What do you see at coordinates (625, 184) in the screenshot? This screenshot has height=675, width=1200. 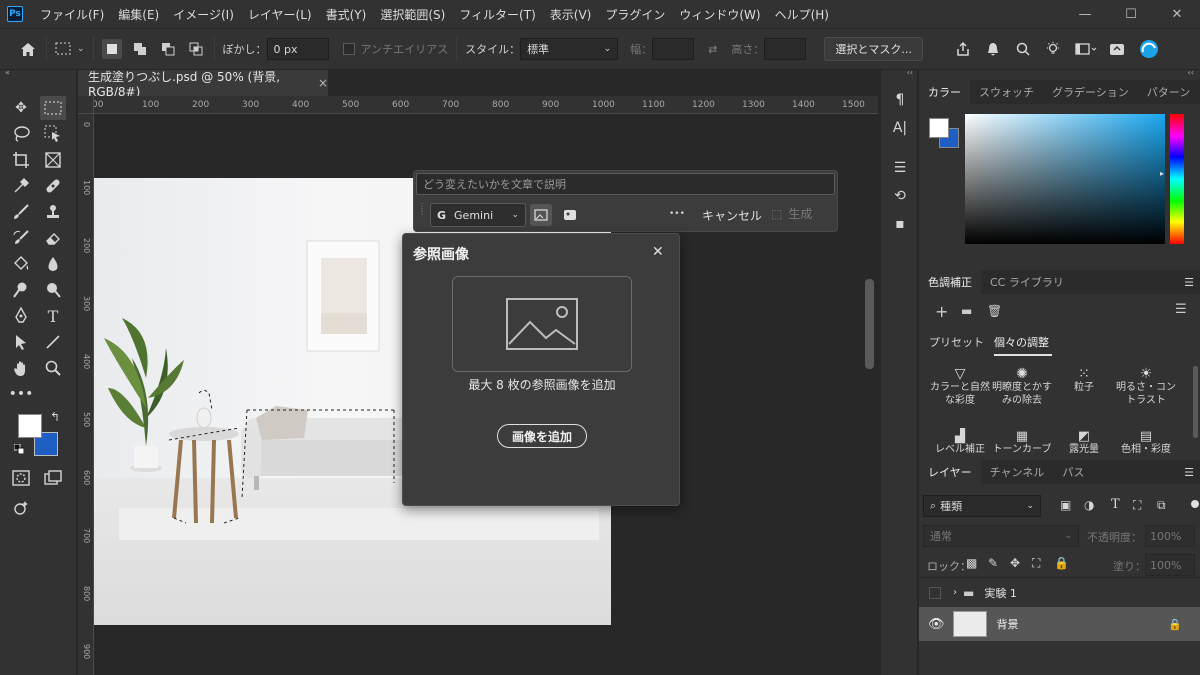 I see `prompt-input: どう変えたいかを文章で説明` at bounding box center [625, 184].